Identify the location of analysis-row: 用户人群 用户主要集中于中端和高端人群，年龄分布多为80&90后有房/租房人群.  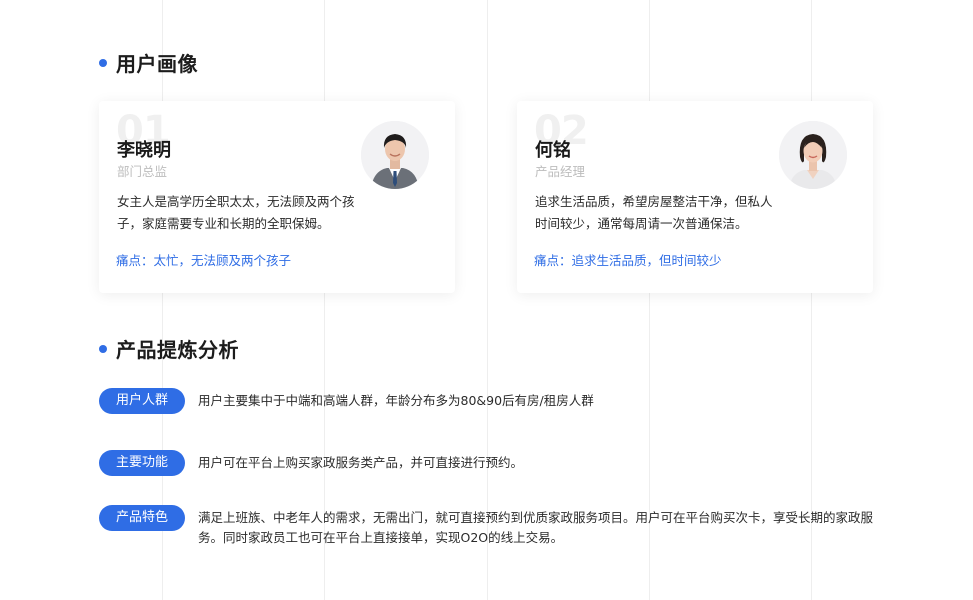
(478, 401).